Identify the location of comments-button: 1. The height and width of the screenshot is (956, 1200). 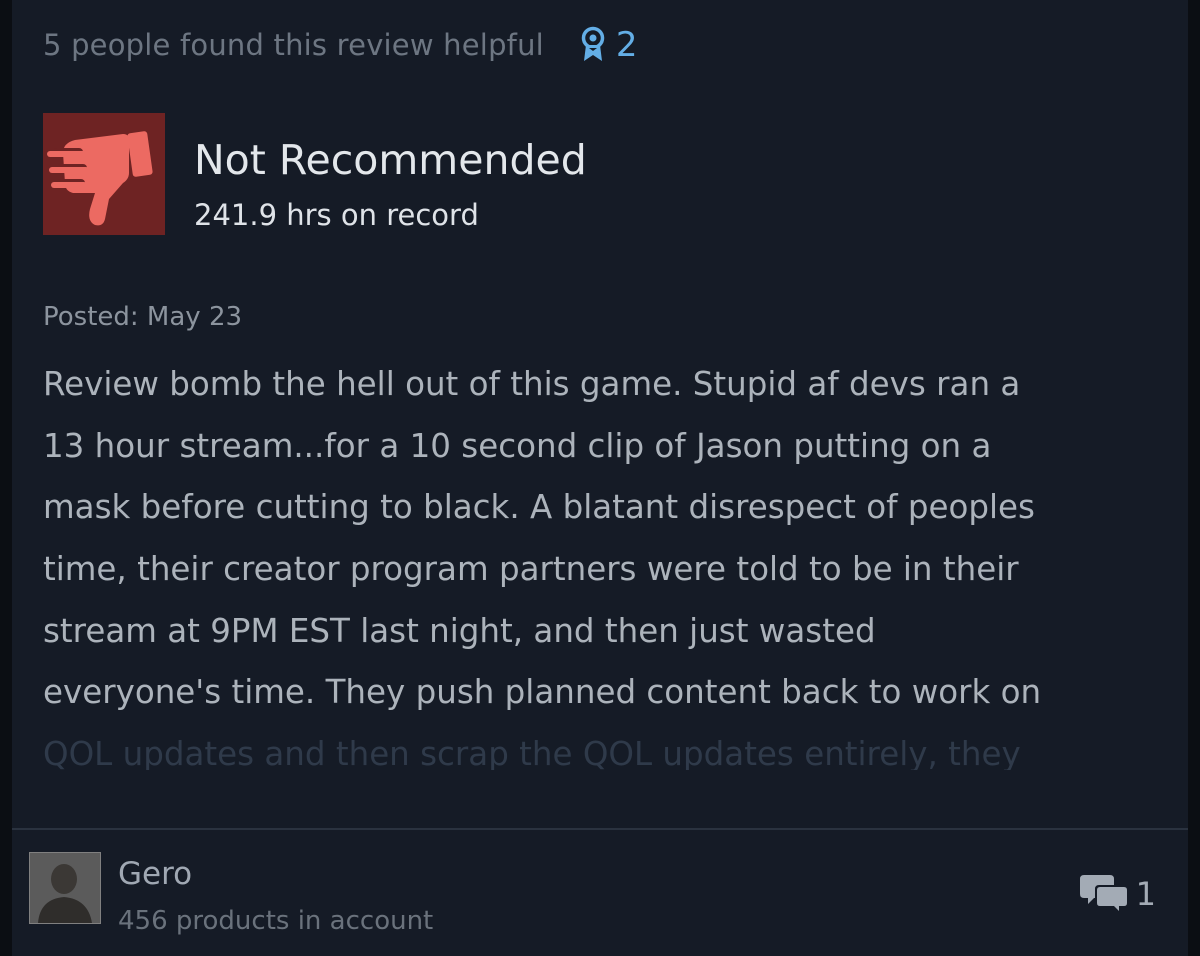
(1117, 894).